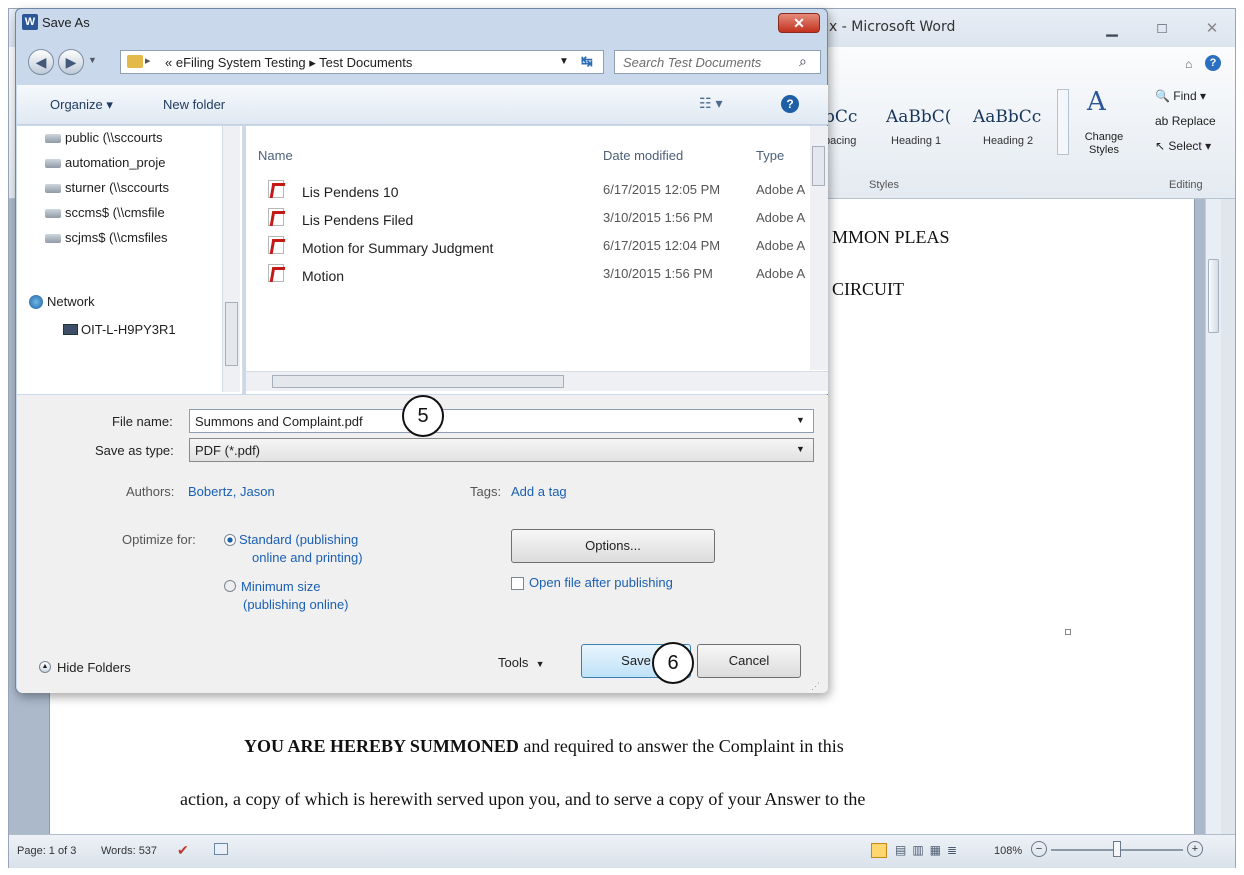 This screenshot has height=875, width=1244. What do you see at coordinates (587, 61) in the screenshot?
I see `refresh-icon: ↹` at bounding box center [587, 61].